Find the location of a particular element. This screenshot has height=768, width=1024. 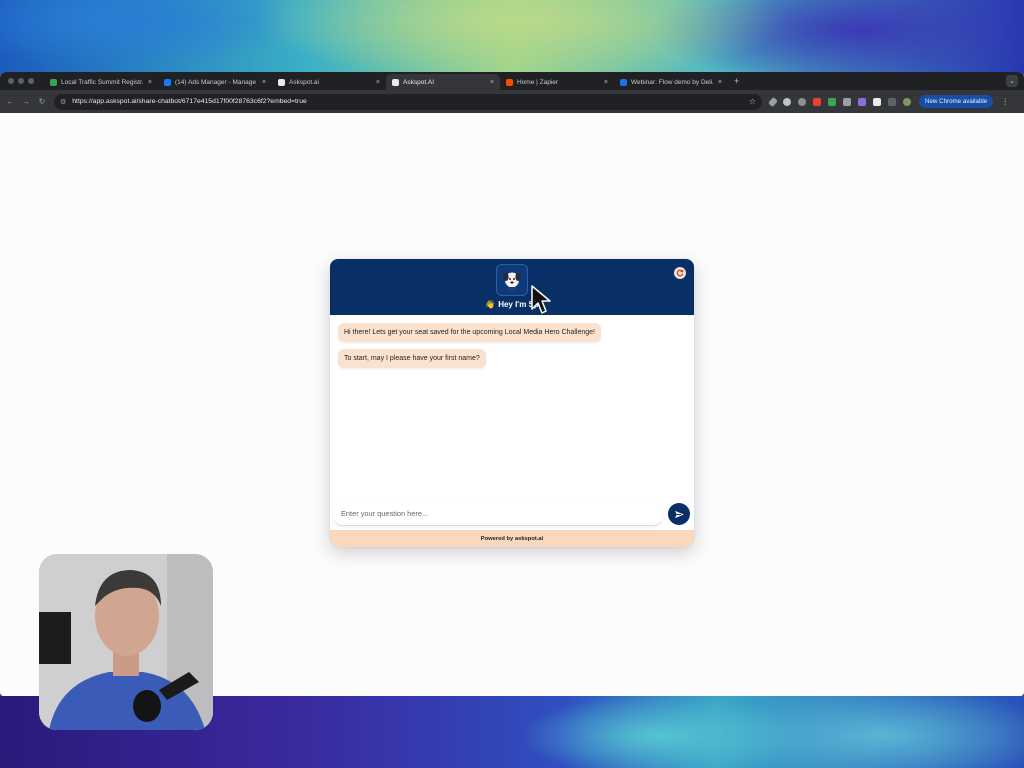

bot-avatar is located at coordinates (512, 280).